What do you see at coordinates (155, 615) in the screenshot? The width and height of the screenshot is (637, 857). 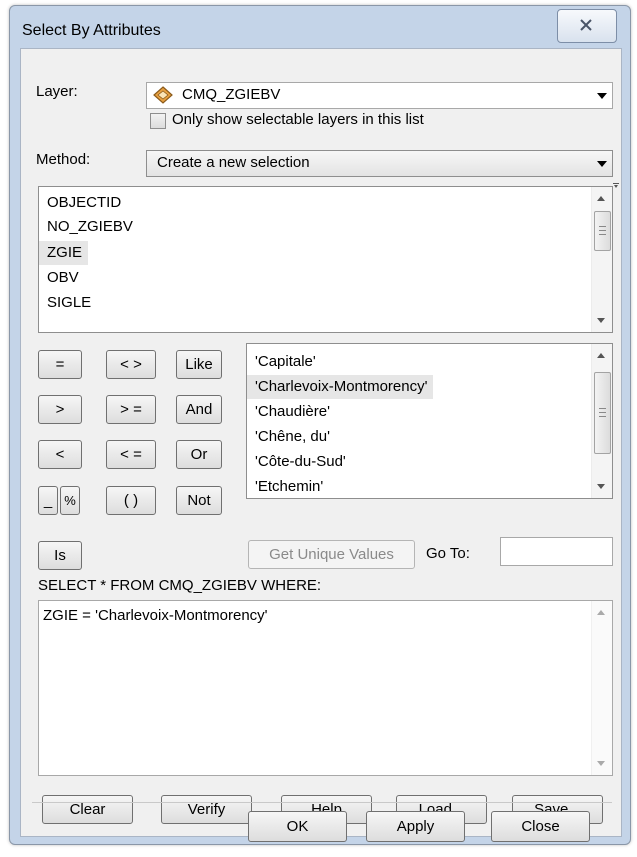 I see `query-expression-text: ZGIE = 'Charlevoix-Montmorency'` at bounding box center [155, 615].